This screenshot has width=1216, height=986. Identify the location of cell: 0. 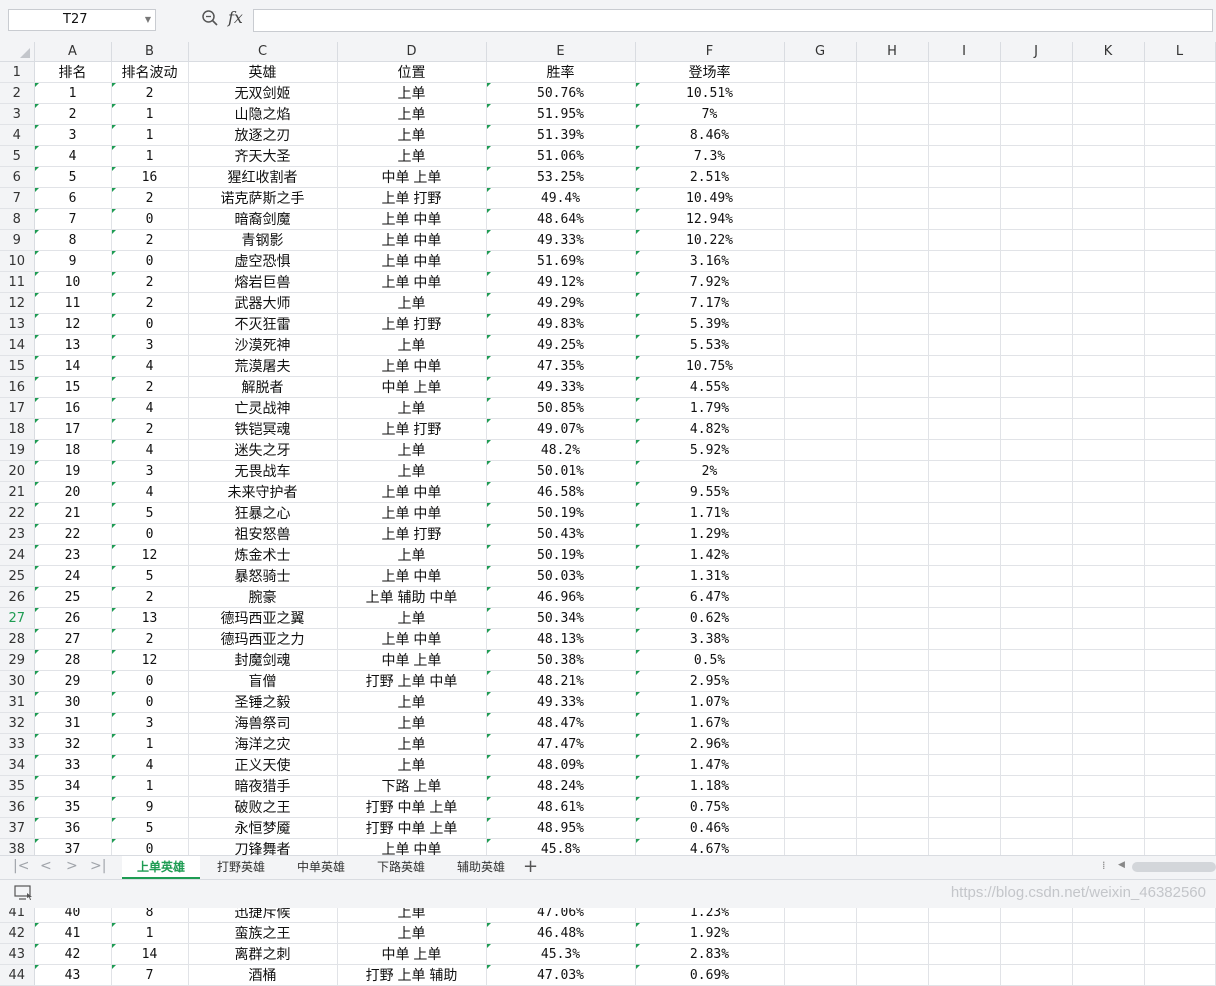
(150, 261).